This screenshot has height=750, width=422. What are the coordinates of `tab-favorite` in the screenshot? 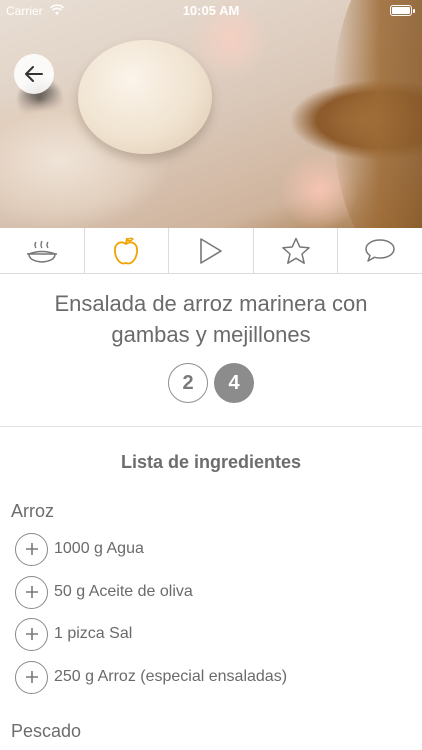 It's located at (296, 250).